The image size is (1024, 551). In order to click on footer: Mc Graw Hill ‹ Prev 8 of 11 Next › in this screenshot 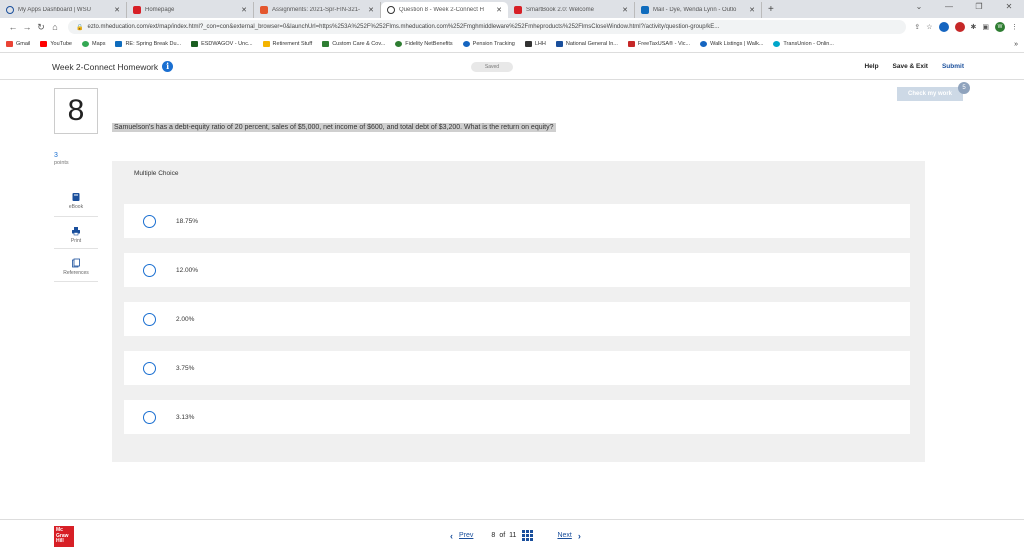, I will do `click(512, 535)`.